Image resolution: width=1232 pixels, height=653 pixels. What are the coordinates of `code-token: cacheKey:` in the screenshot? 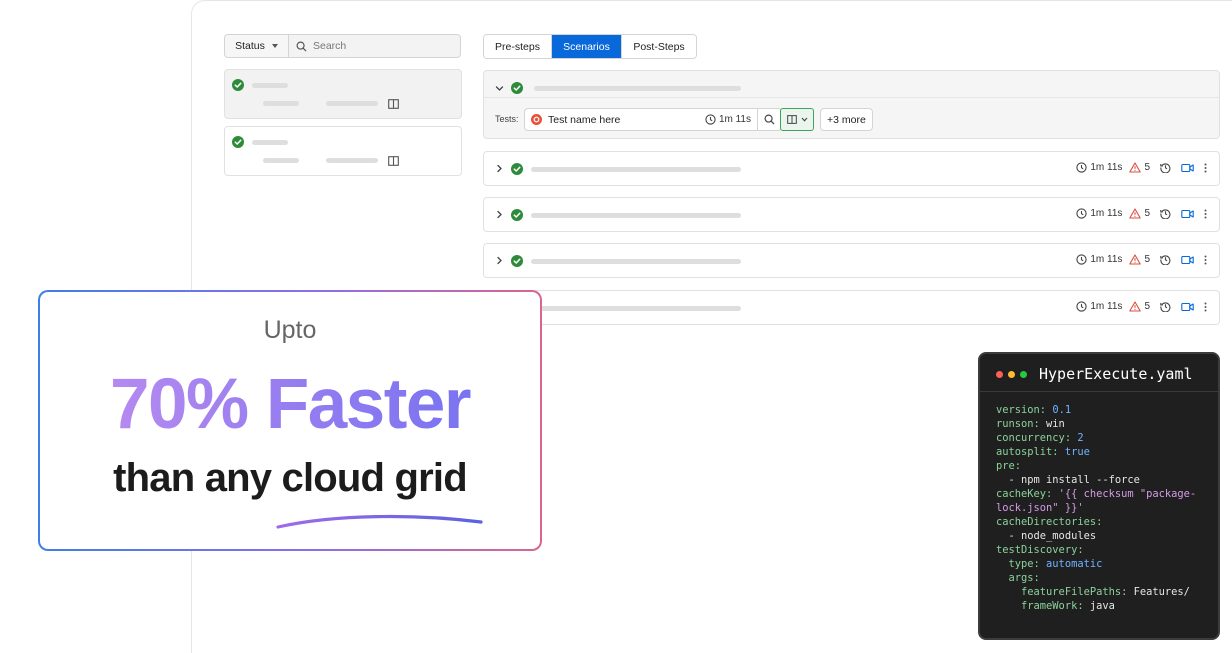 It's located at (1027, 494).